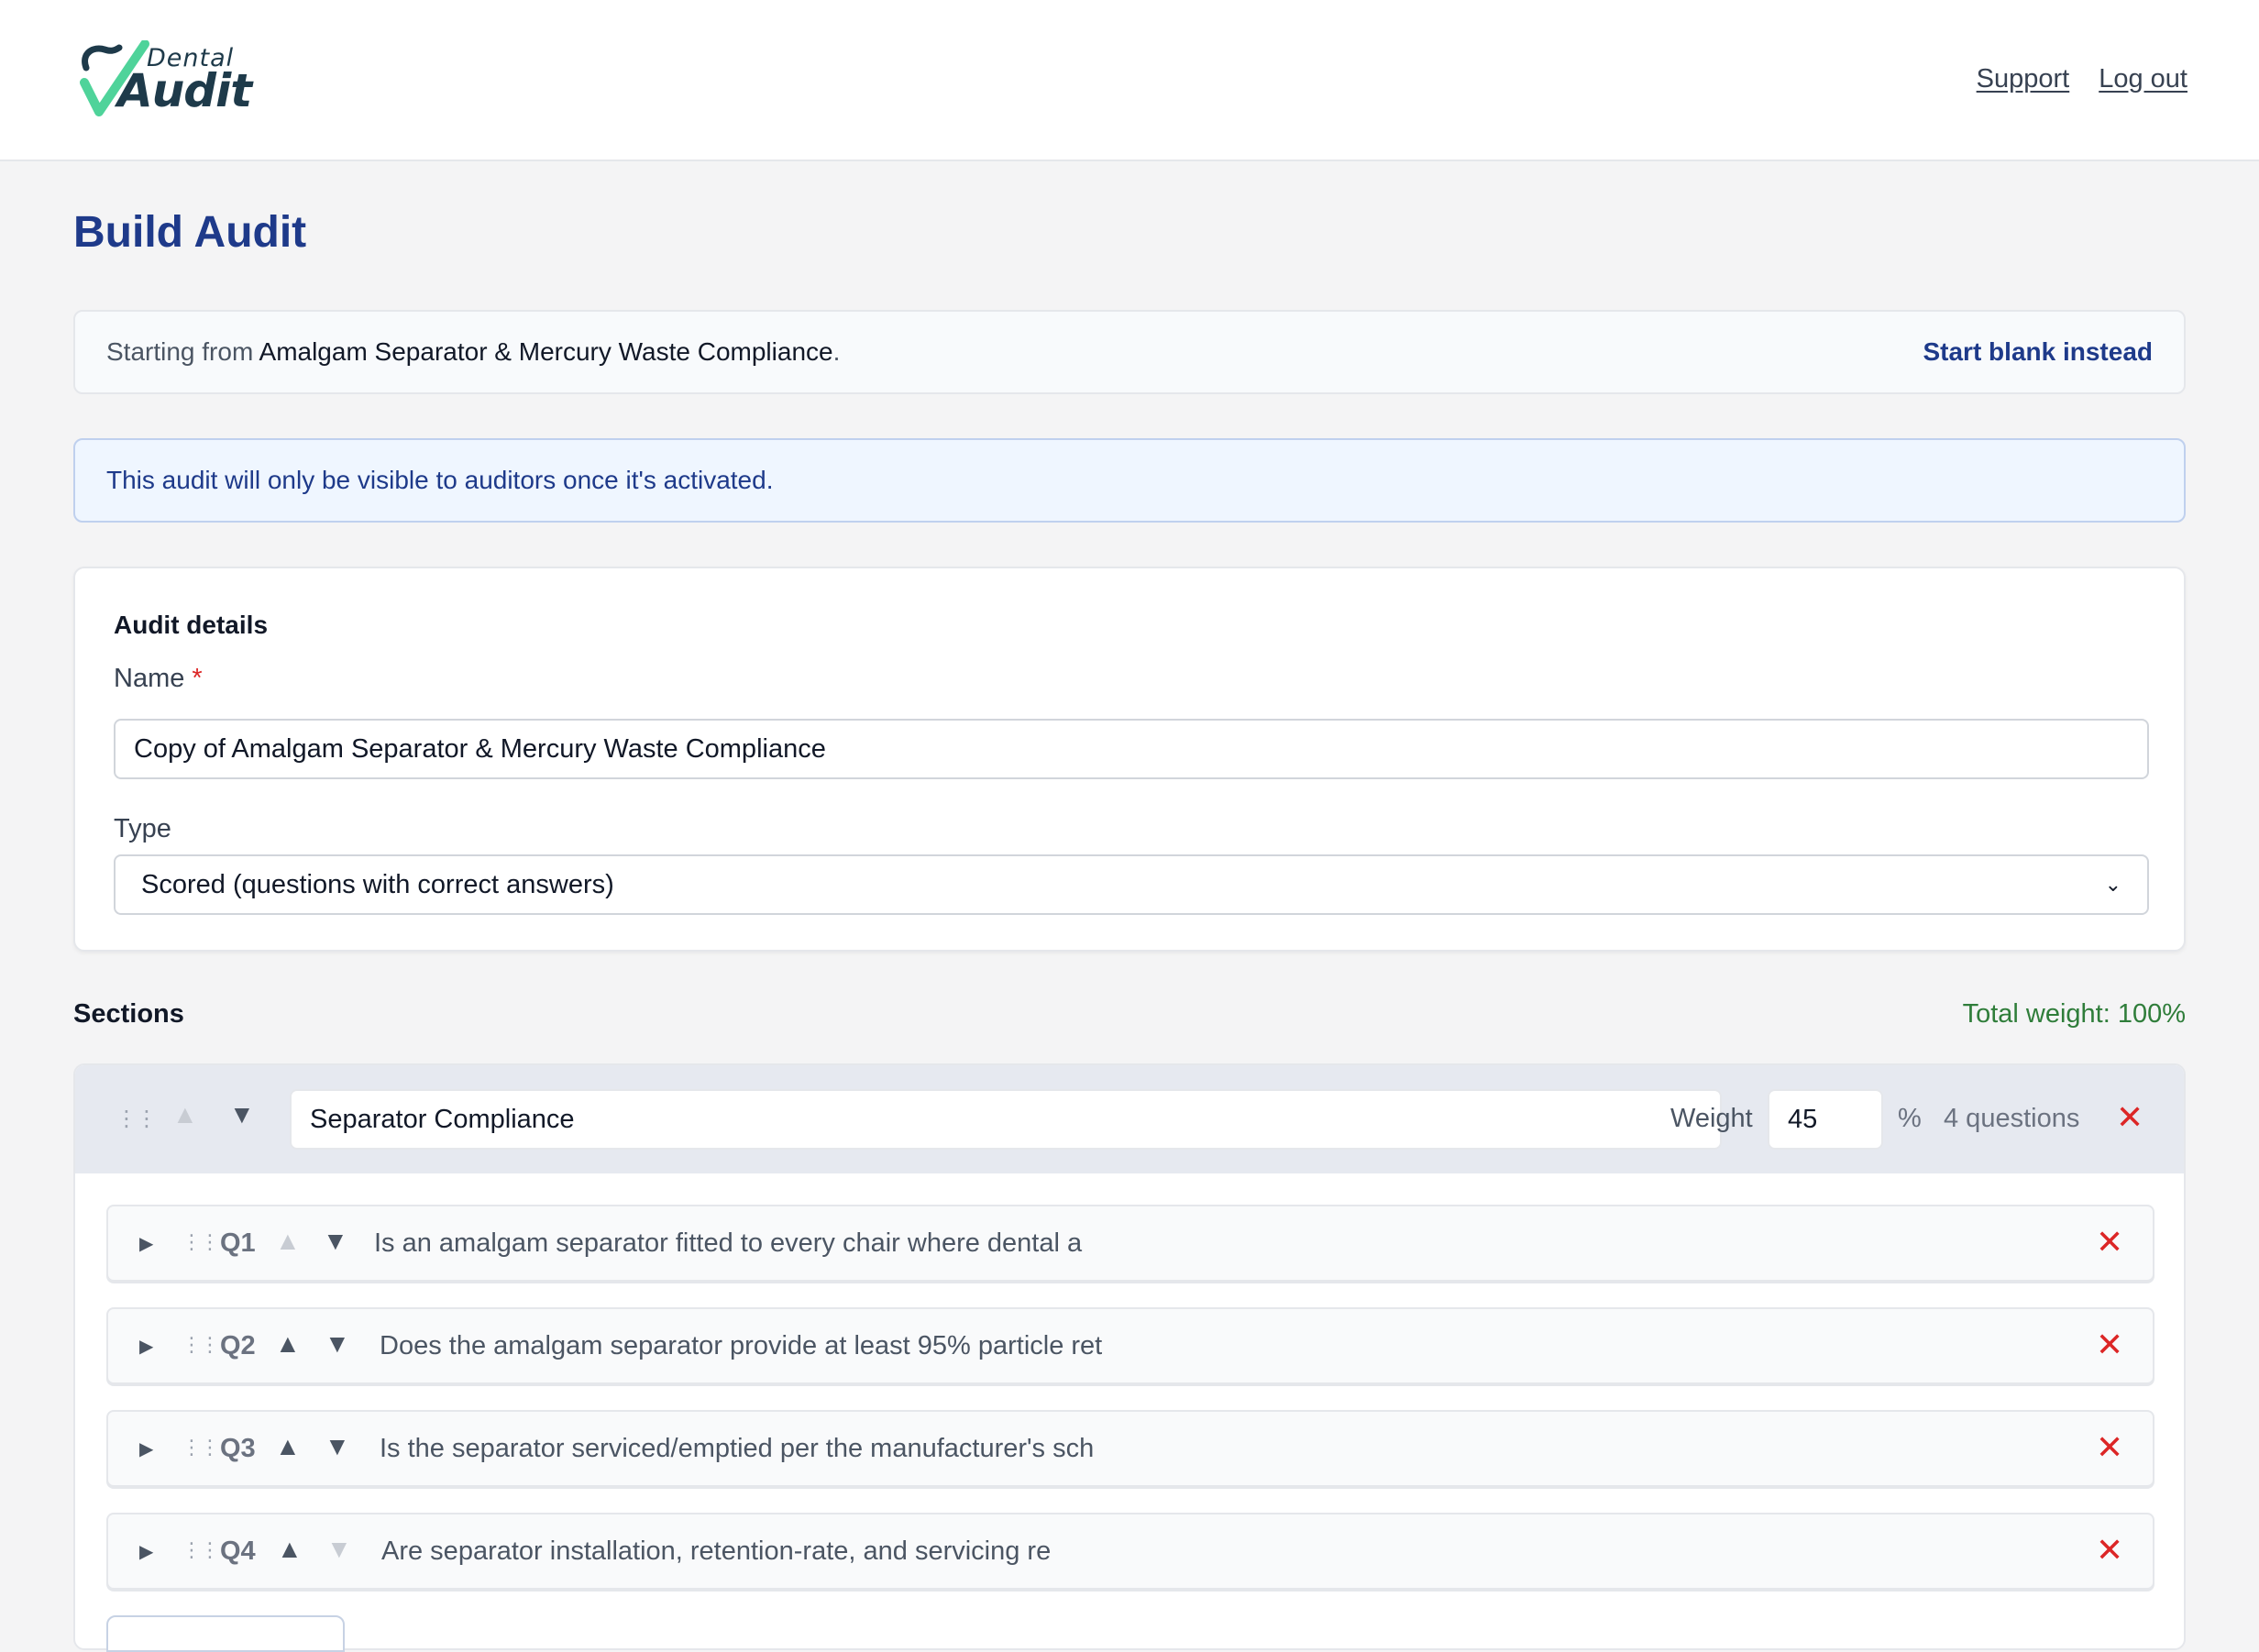 This screenshot has width=2259, height=1652. Describe the element at coordinates (2012, 1118) in the screenshot. I see `question-count: 4 questions` at that location.